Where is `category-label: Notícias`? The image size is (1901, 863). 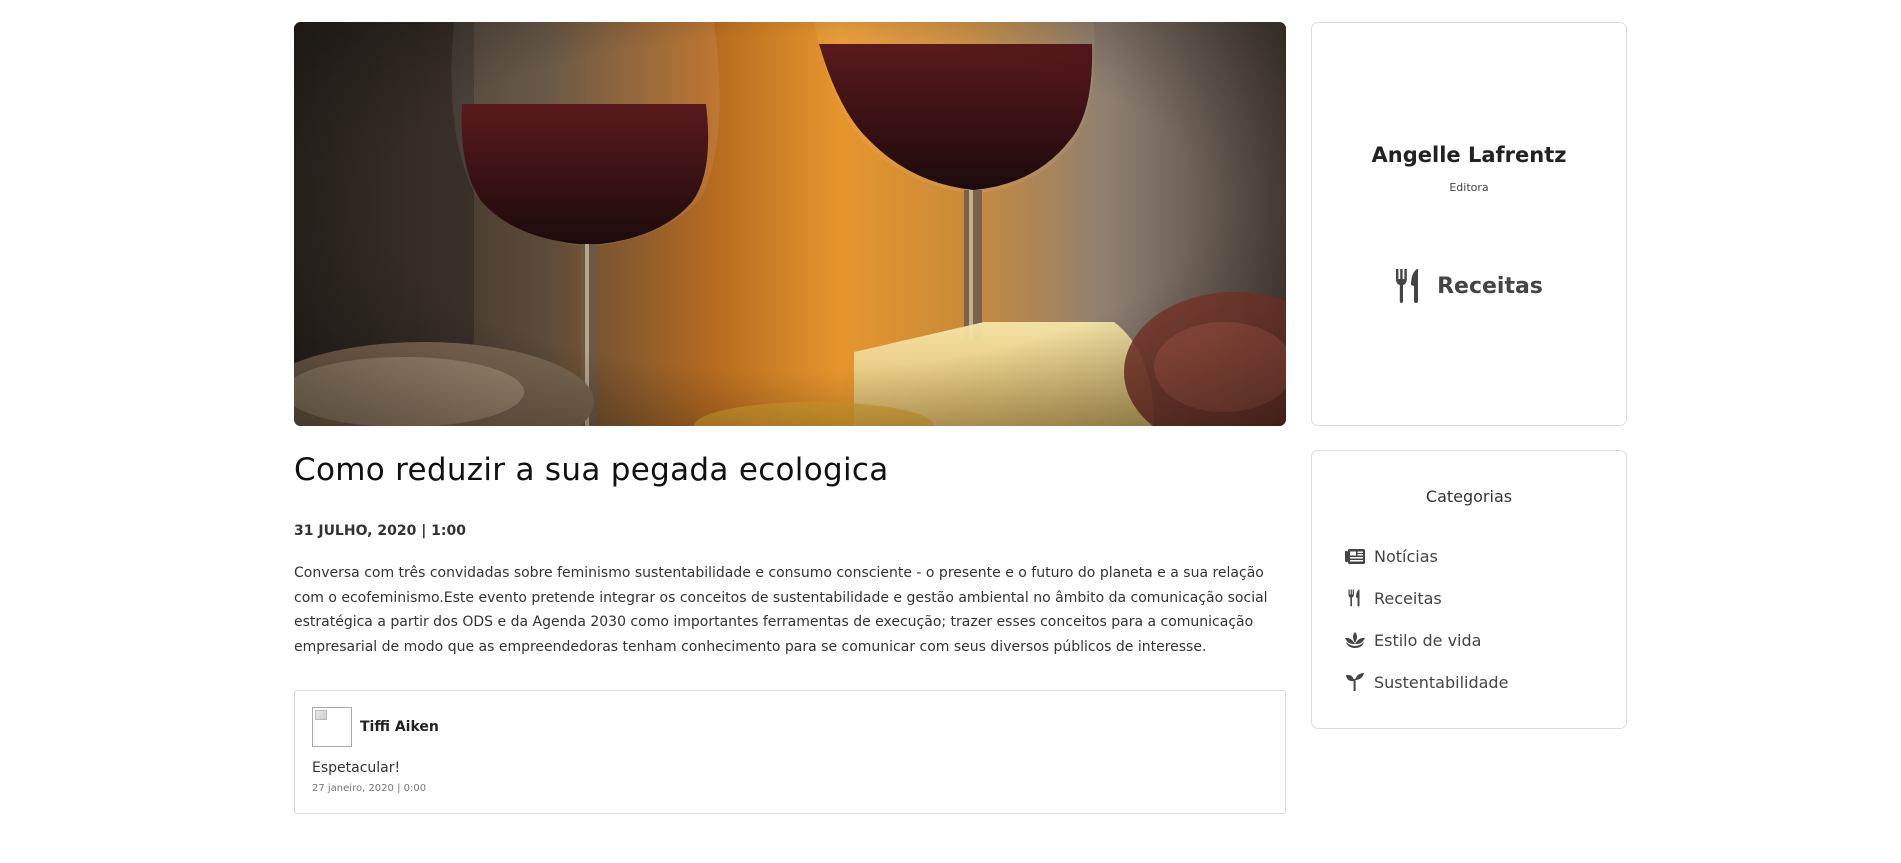 category-label: Notícias is located at coordinates (1406, 556).